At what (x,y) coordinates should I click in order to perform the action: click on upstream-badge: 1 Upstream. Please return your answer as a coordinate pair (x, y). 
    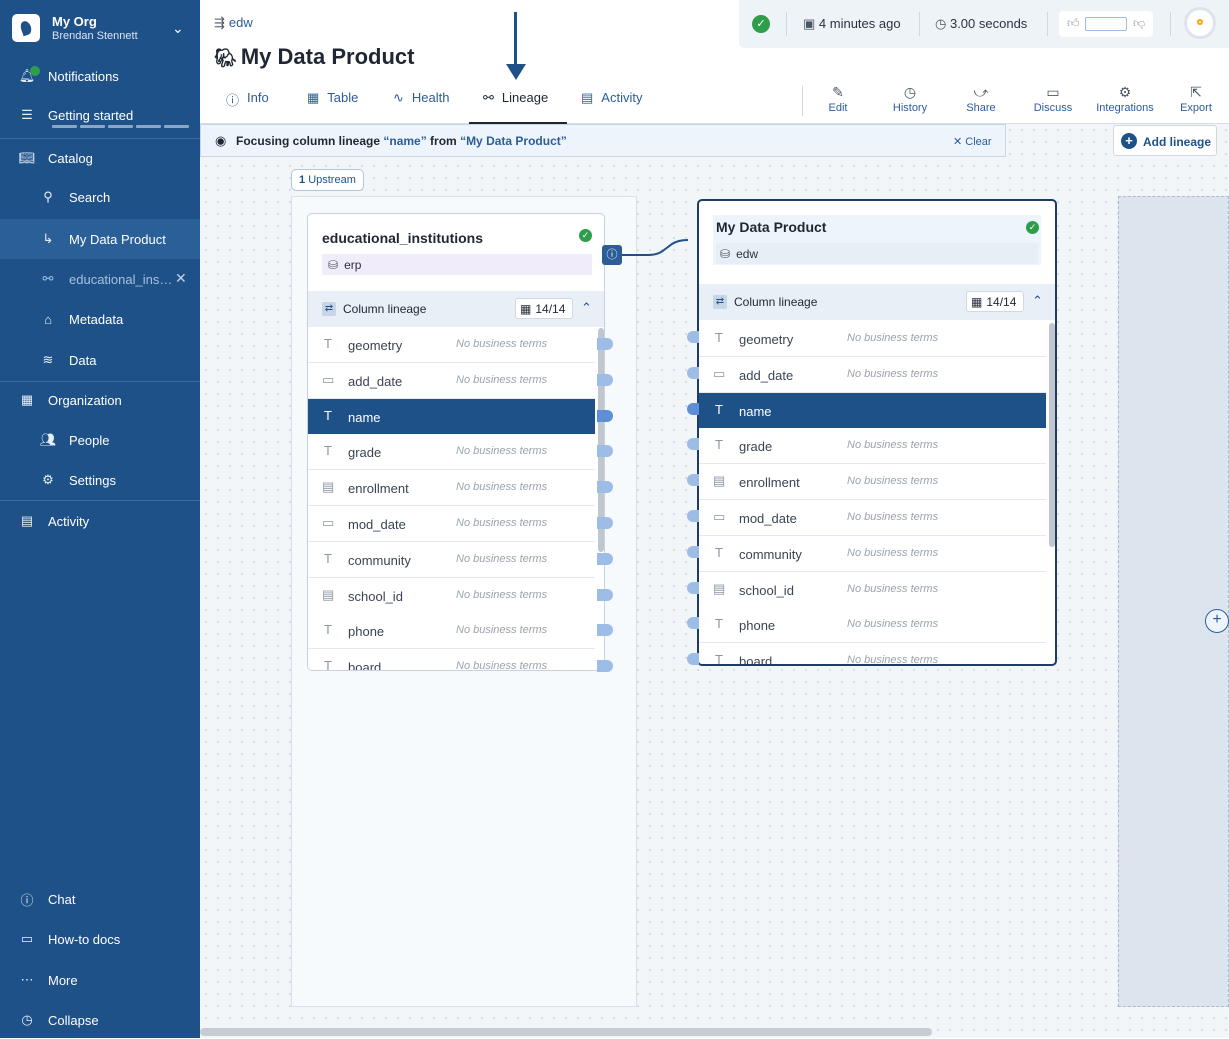
    Looking at the image, I should click on (327, 180).